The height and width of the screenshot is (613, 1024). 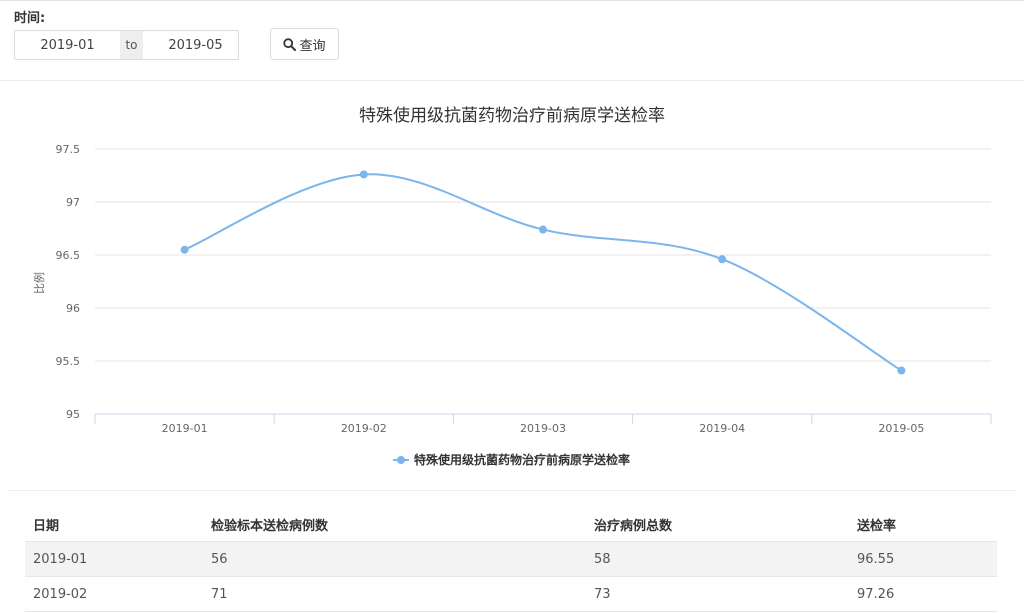 What do you see at coordinates (68, 149) in the screenshot?
I see `y-tick-label: 97.5` at bounding box center [68, 149].